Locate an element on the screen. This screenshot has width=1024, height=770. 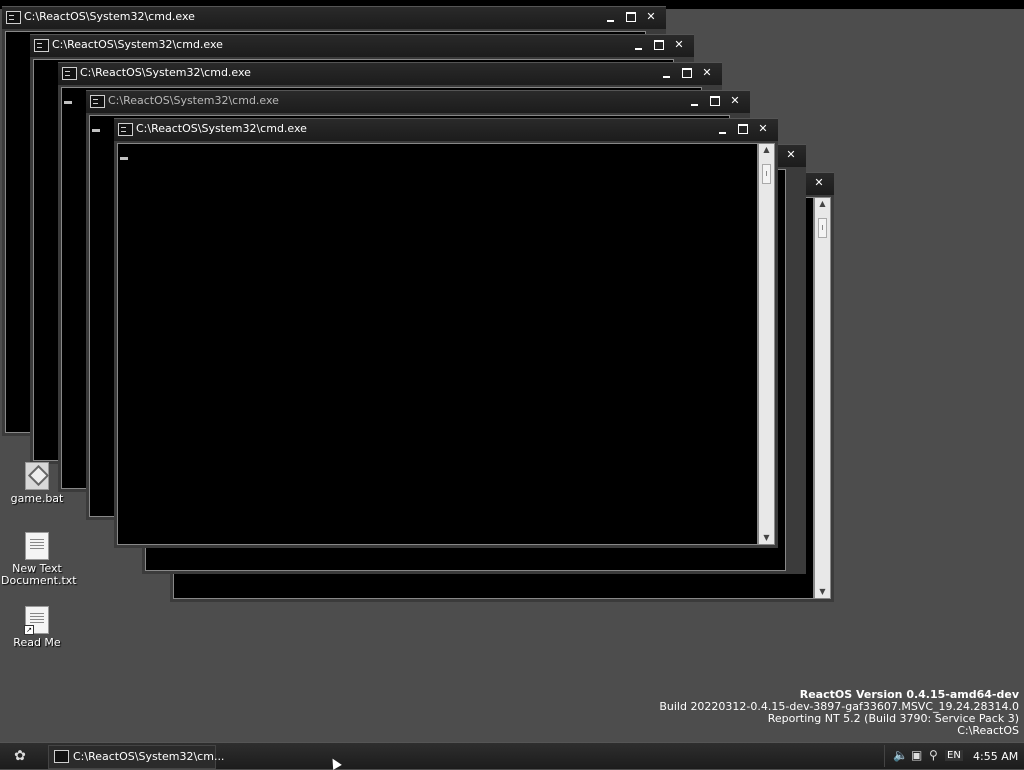
desktop-icon-label: game.bat is located at coordinates (37, 498).